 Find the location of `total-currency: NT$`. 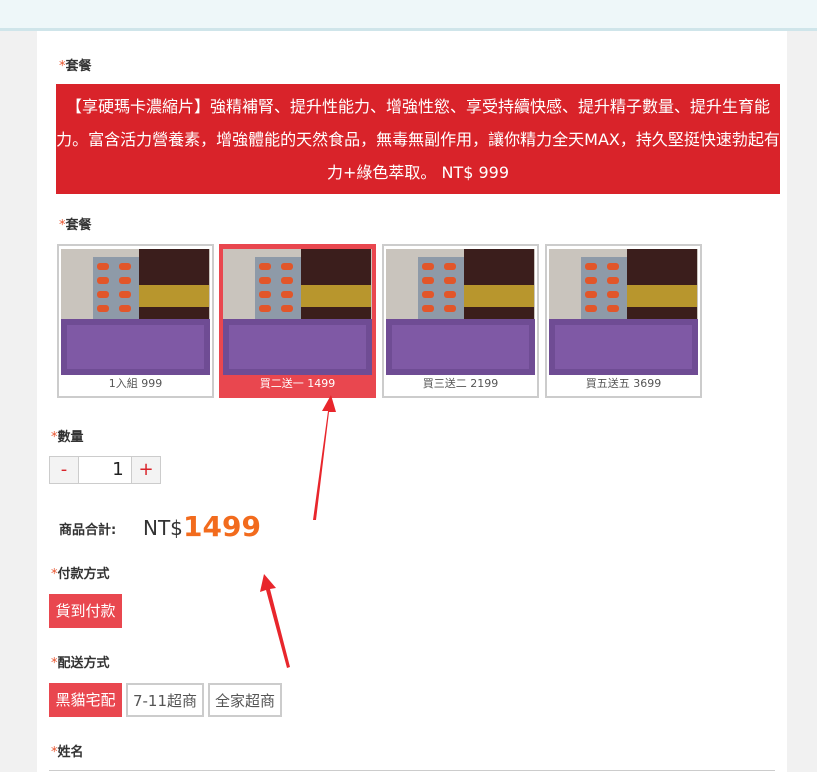

total-currency: NT$ is located at coordinates (163, 528).